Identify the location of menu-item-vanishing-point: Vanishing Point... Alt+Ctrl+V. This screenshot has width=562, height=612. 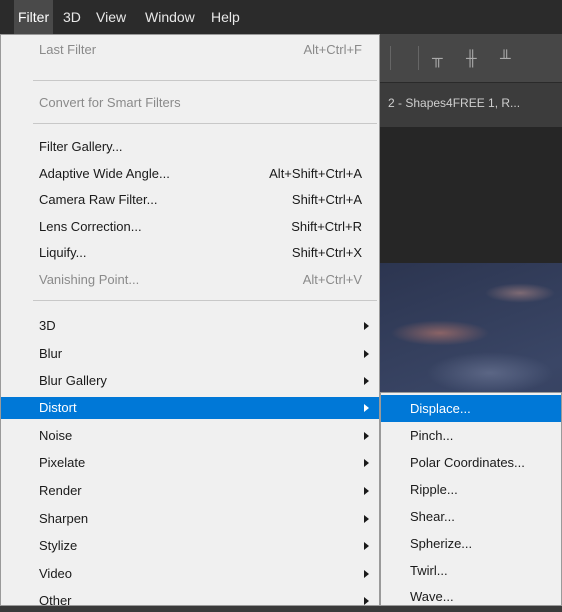
(190, 280).